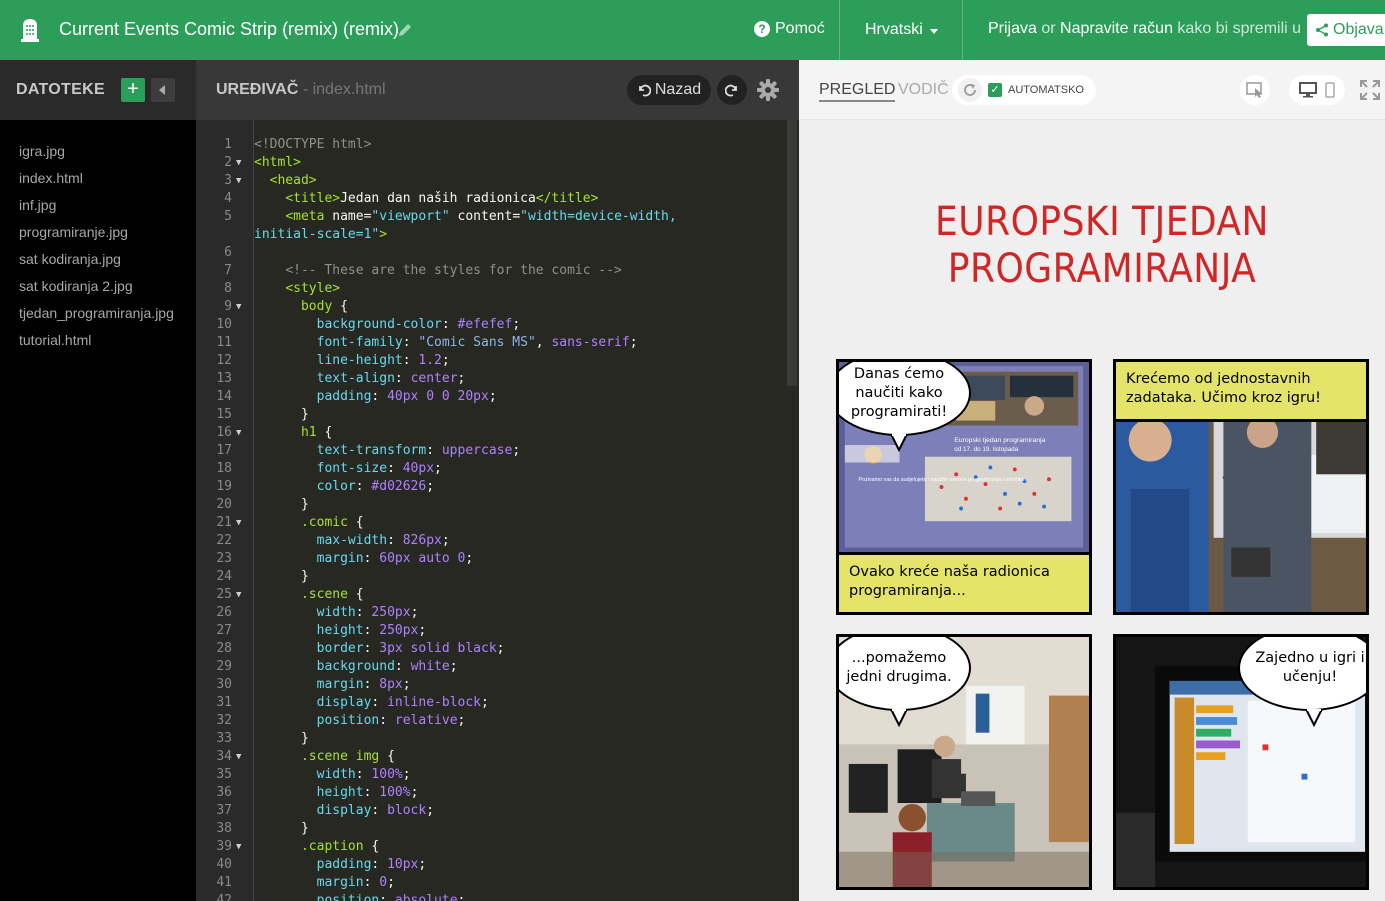 This screenshot has width=1385, height=901. What do you see at coordinates (762, 29) in the screenshot?
I see `question-icon: ?` at bounding box center [762, 29].